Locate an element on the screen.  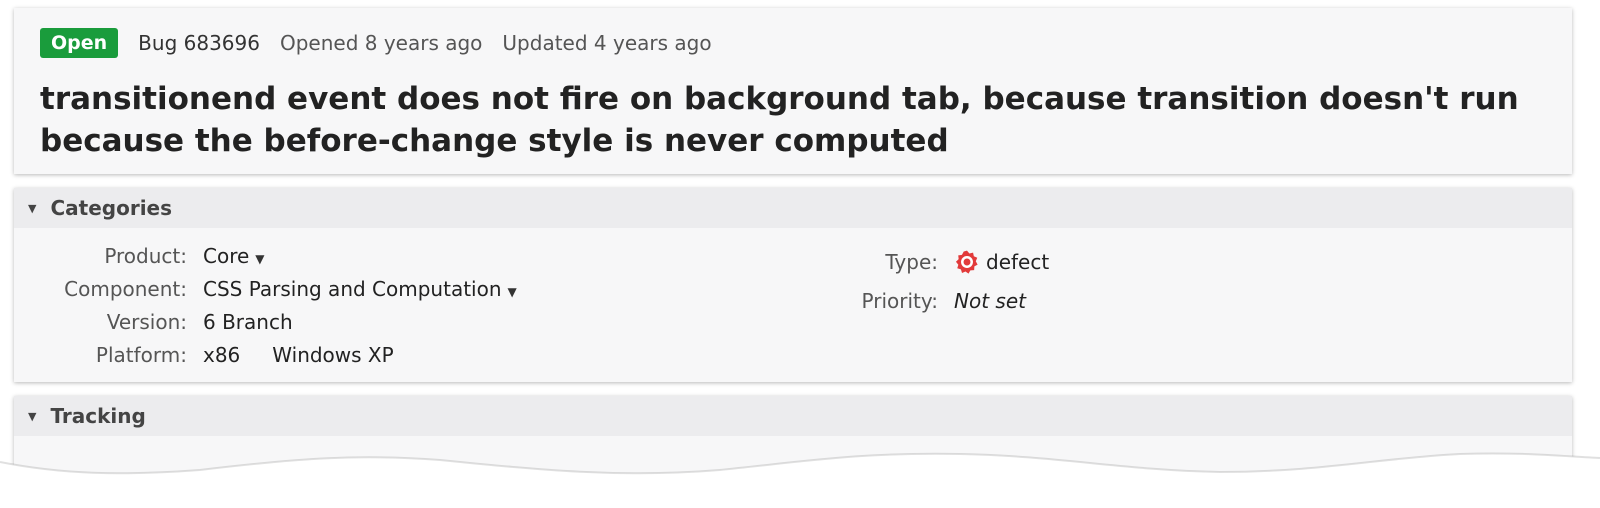
type-value: defect is located at coordinates (1018, 262).